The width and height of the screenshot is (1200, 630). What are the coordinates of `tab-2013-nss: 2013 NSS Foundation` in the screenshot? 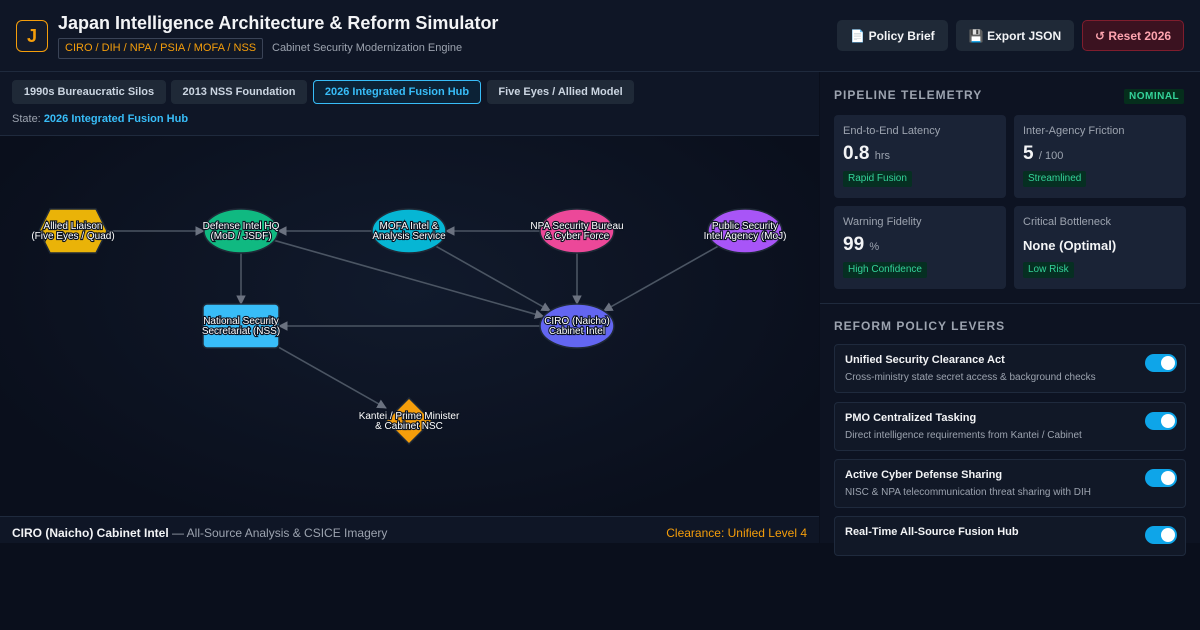 It's located at (239, 92).